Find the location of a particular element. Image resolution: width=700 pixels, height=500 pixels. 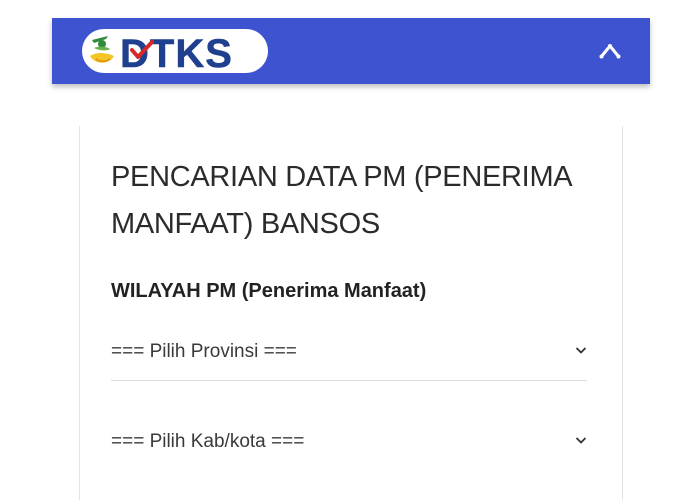

section-label: WILAYAH PM (Penerima Manfaat) is located at coordinates (269, 291).